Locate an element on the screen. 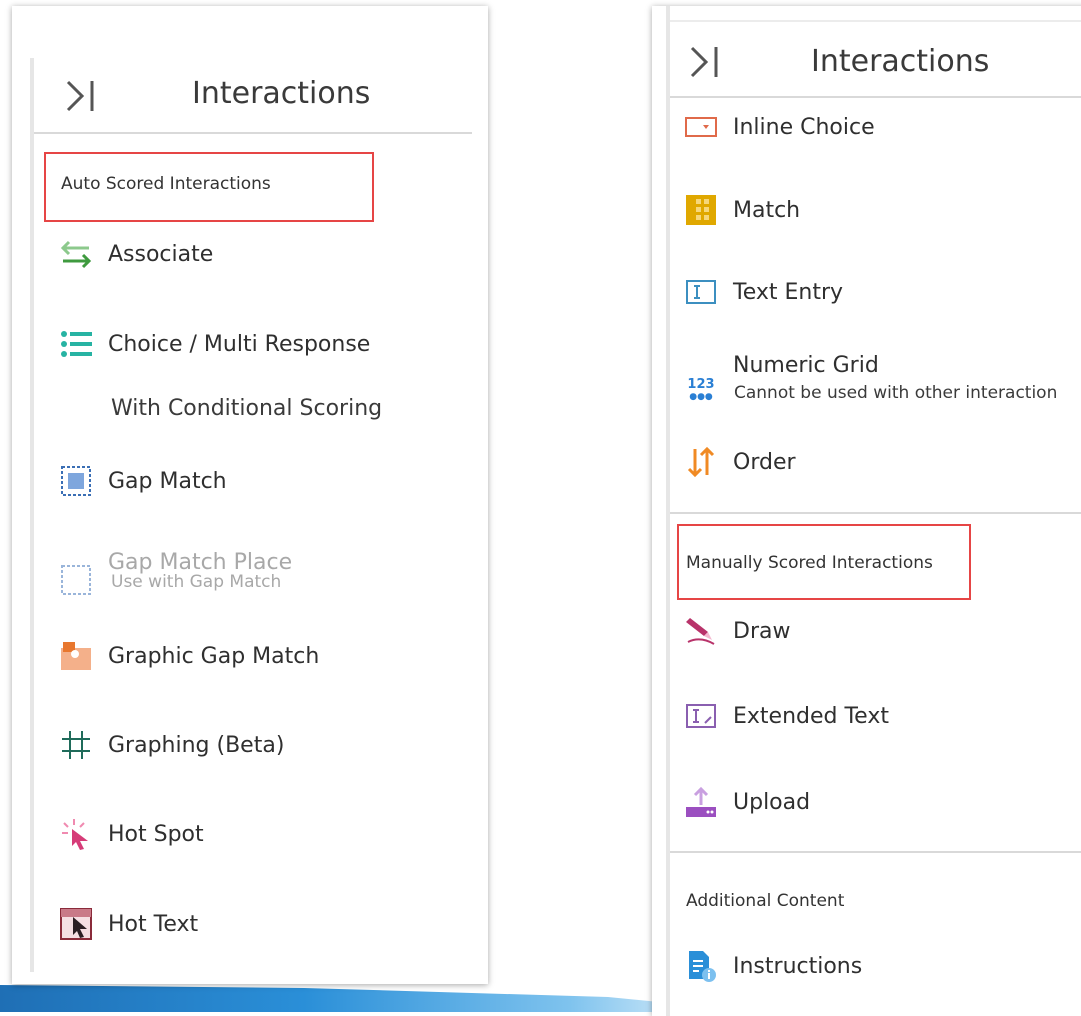  interaction-item-inline-choice: Inline Choice is located at coordinates (779, 127).